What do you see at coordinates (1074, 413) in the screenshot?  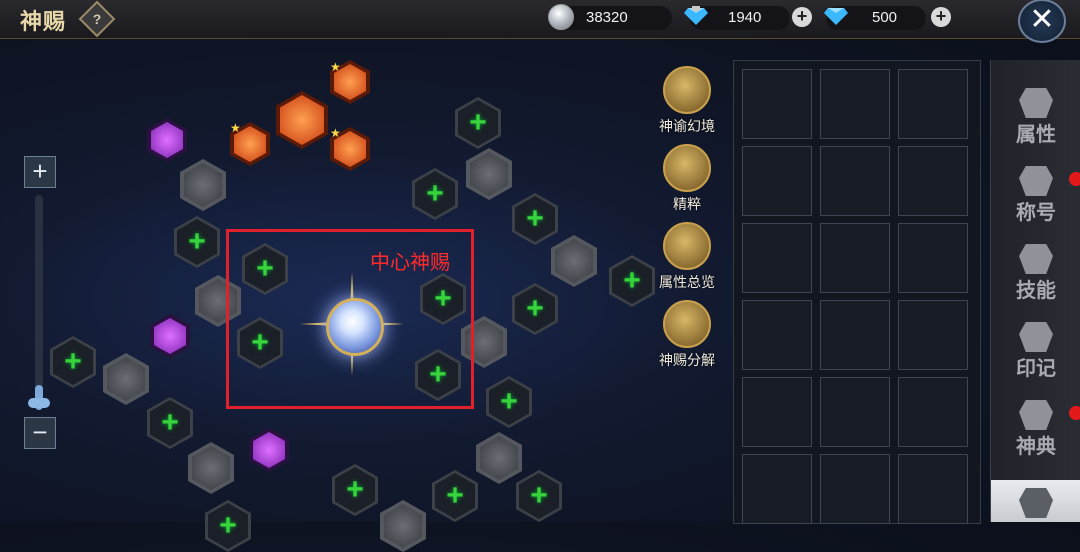 I see `notification-badge` at bounding box center [1074, 413].